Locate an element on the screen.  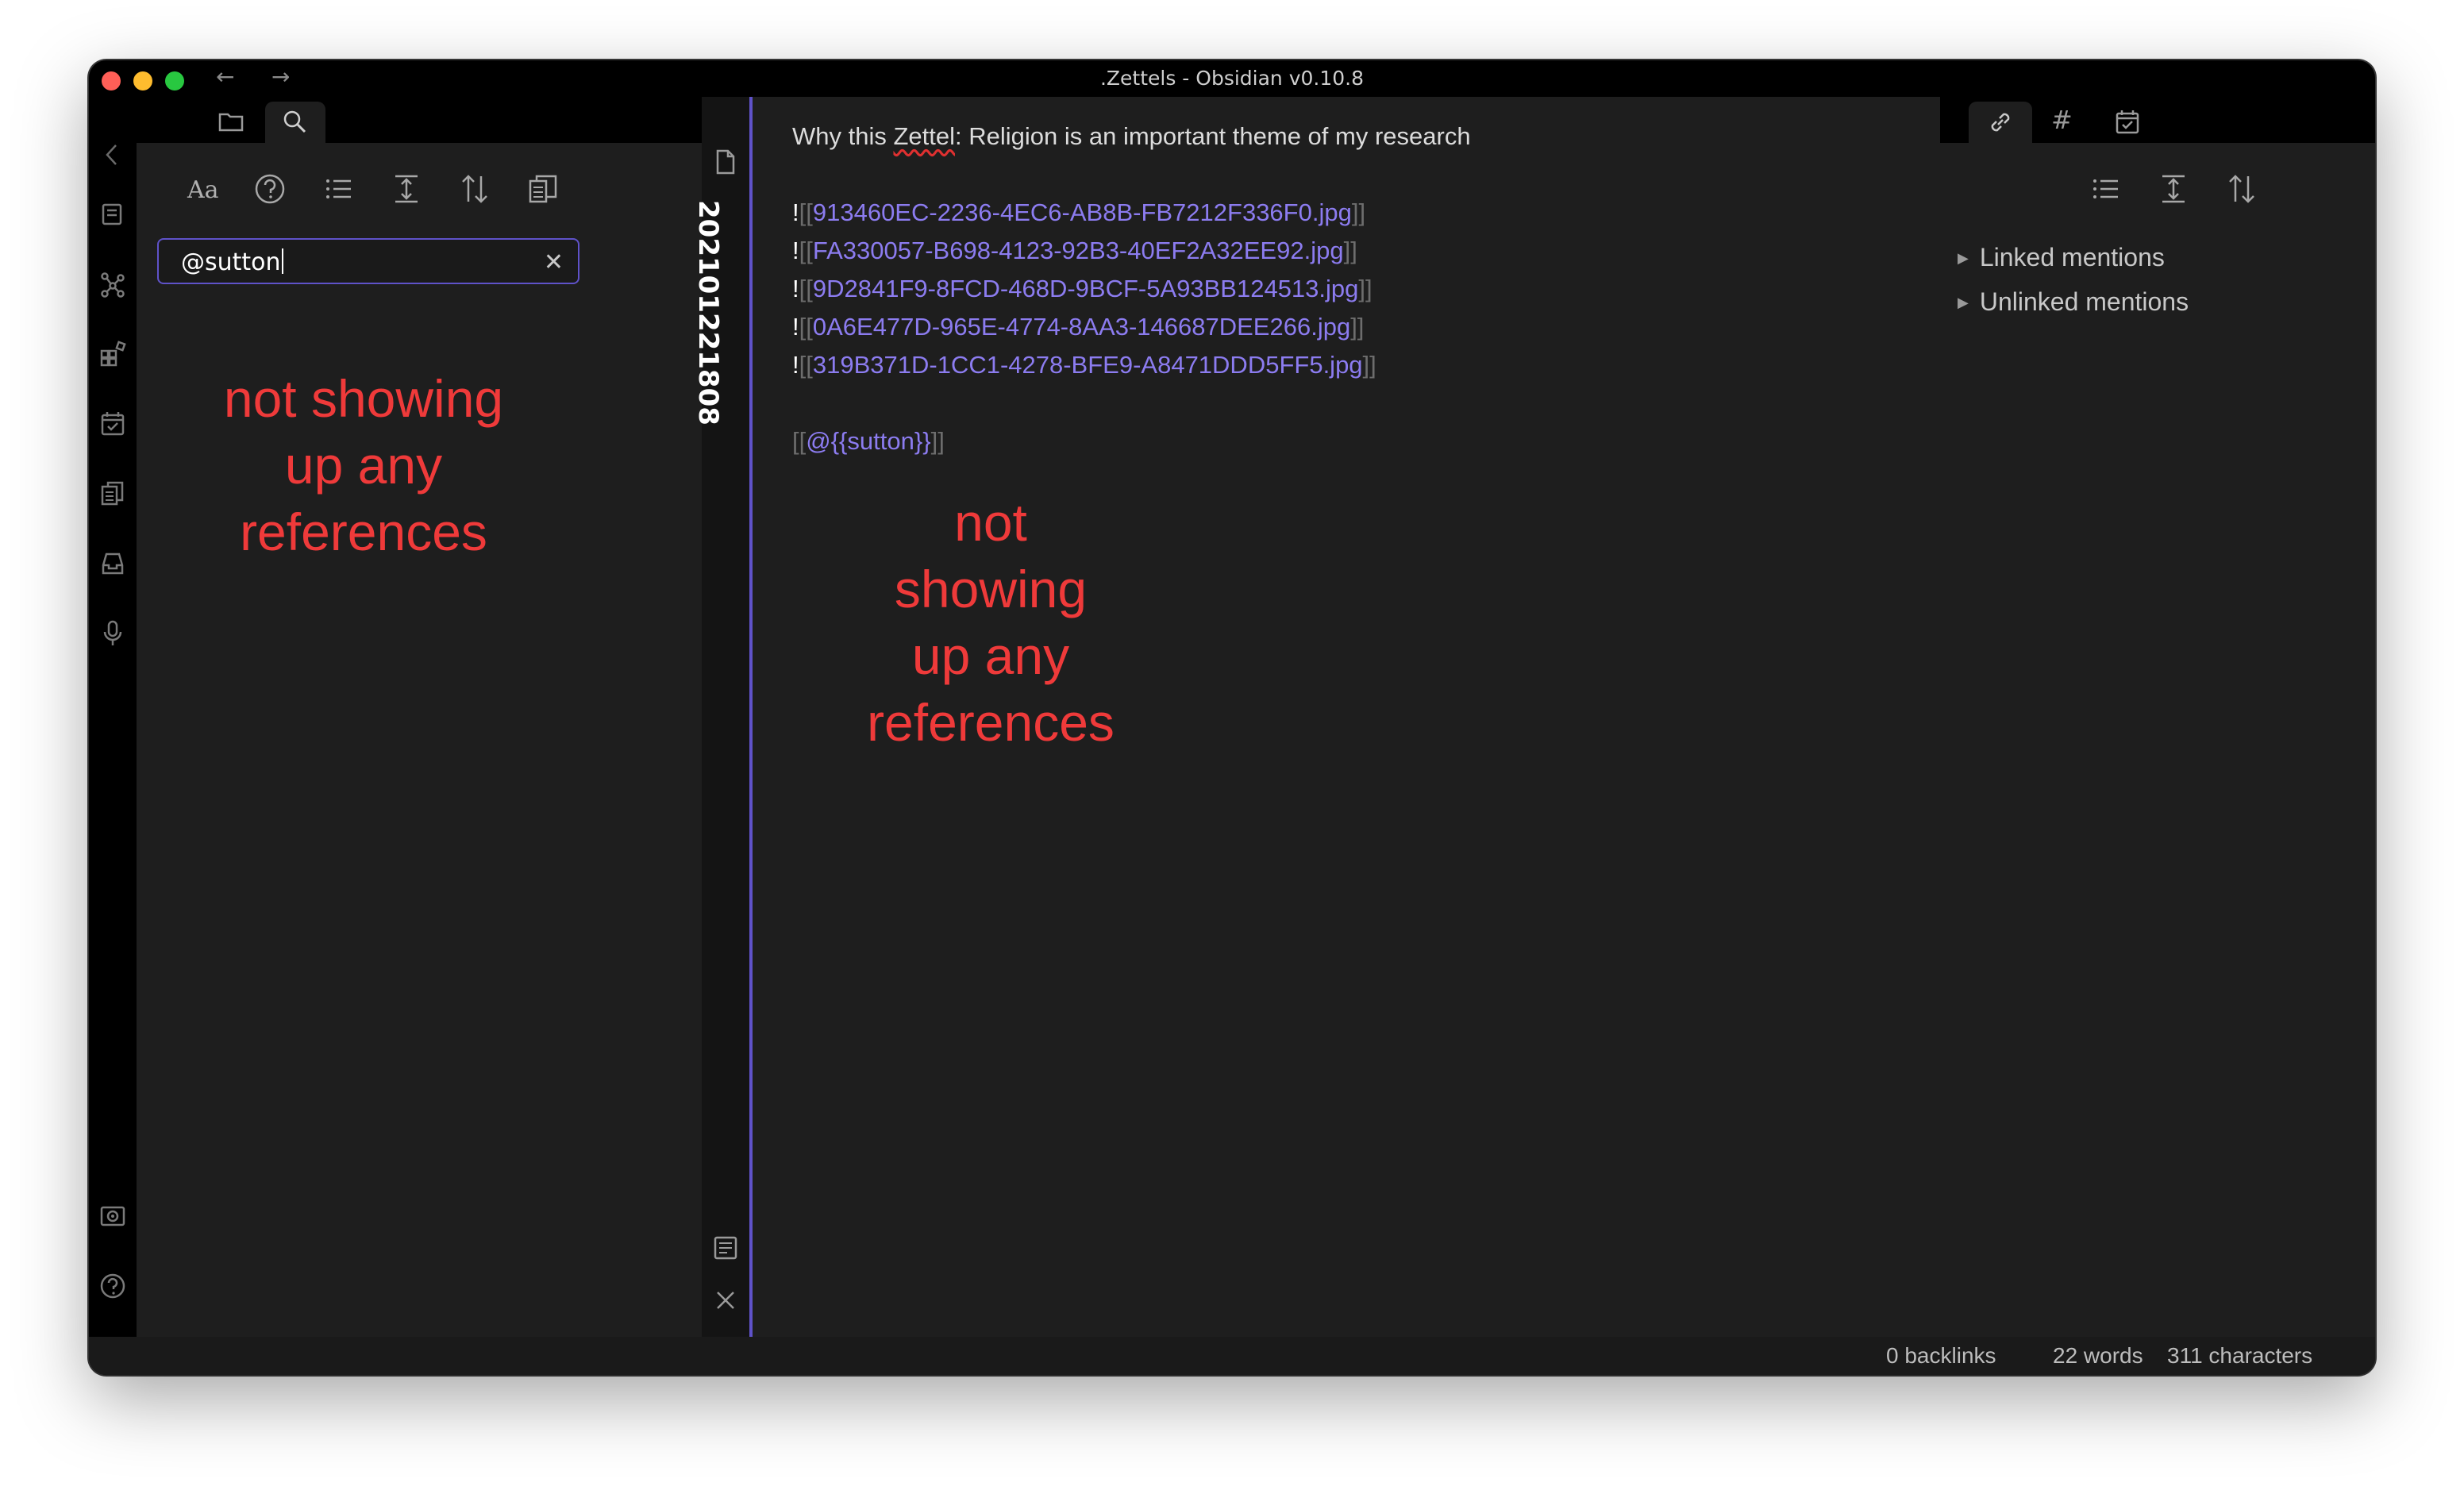
search-help-button is located at coordinates (273, 192).